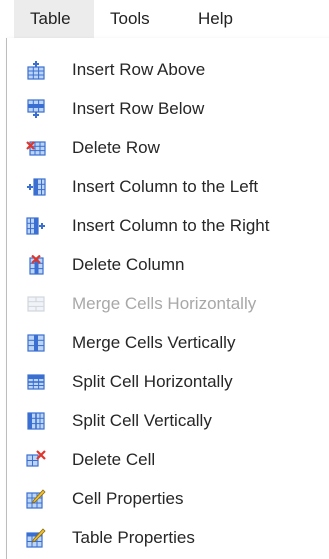 Image resolution: width=329 pixels, height=559 pixels. Describe the element at coordinates (35, 226) in the screenshot. I see `insert-column-right-icon` at that location.